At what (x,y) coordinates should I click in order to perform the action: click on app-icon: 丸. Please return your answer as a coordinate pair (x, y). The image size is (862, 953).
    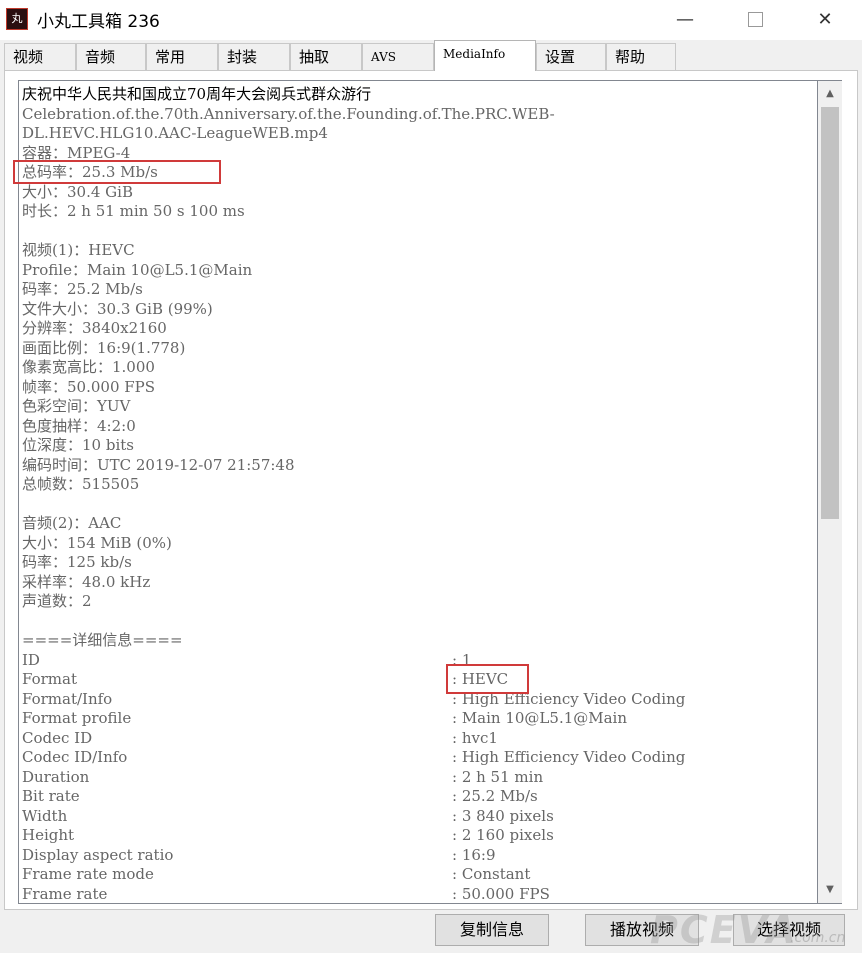
    Looking at the image, I should click on (17, 19).